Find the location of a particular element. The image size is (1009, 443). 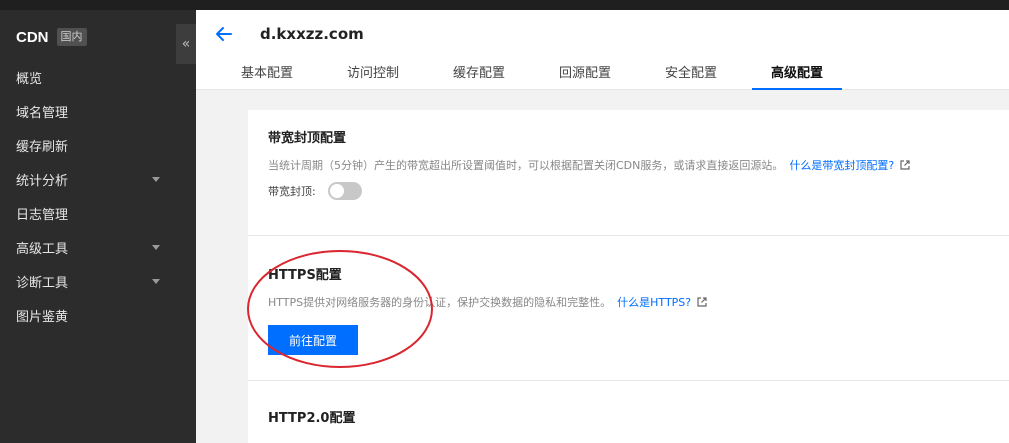

sidebar-item-label: 诊断工具 is located at coordinates (42, 283).